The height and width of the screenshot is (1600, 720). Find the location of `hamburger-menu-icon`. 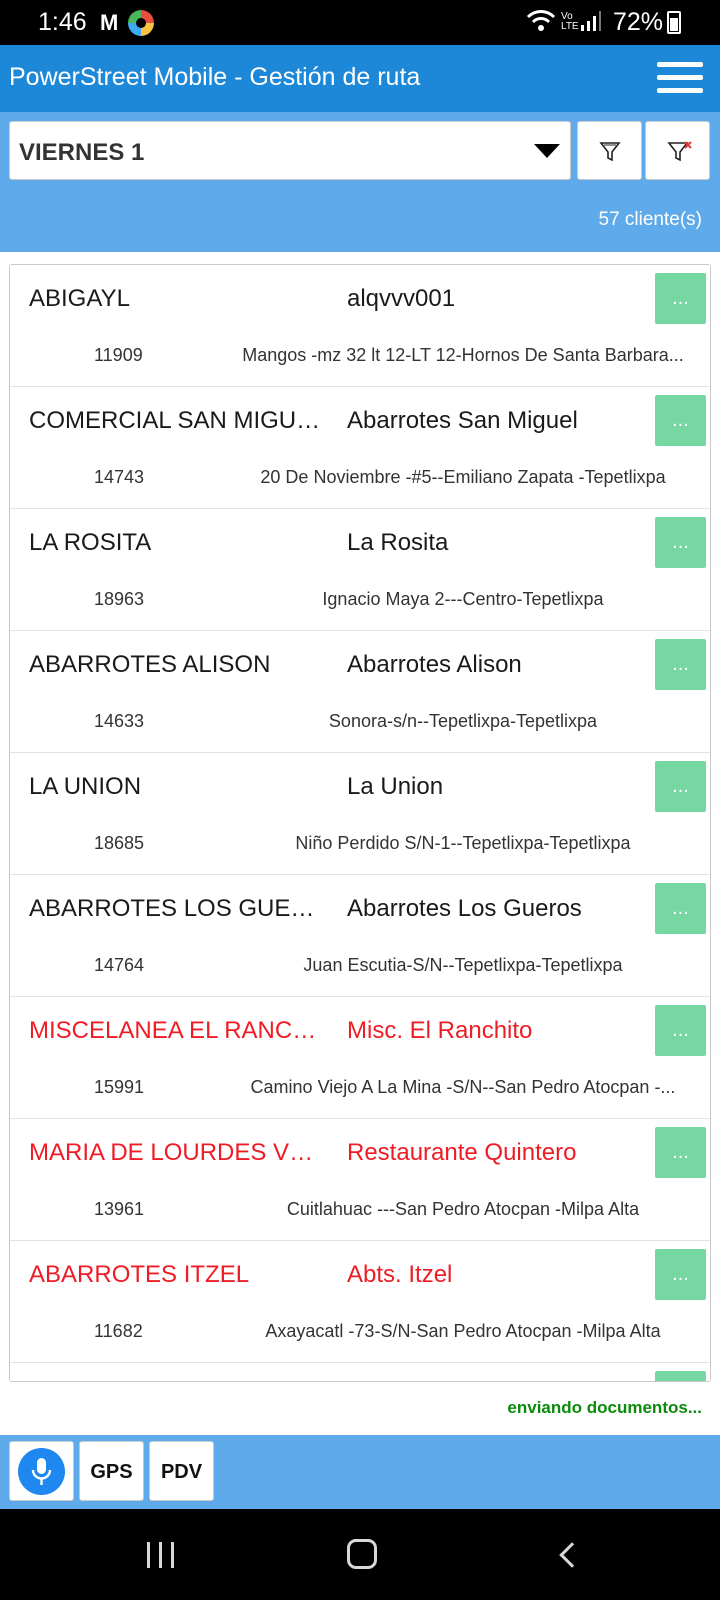

hamburger-menu-icon is located at coordinates (680, 78).